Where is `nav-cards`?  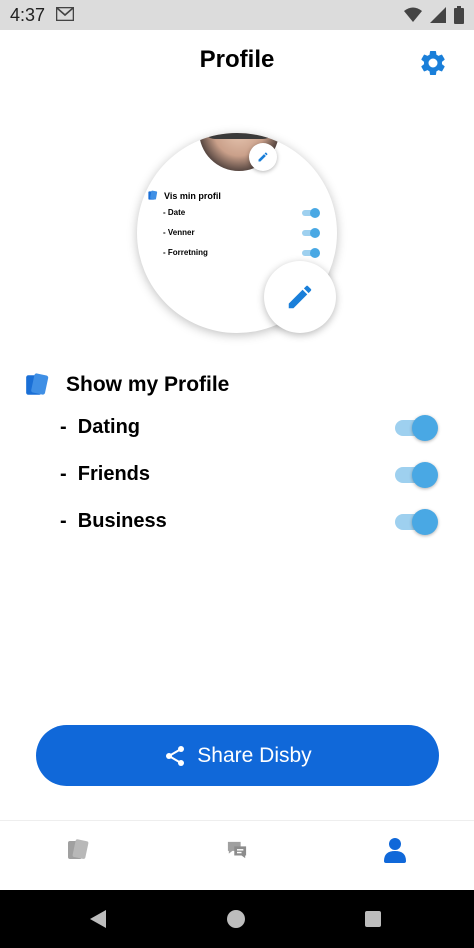
nav-cards is located at coordinates (78, 850).